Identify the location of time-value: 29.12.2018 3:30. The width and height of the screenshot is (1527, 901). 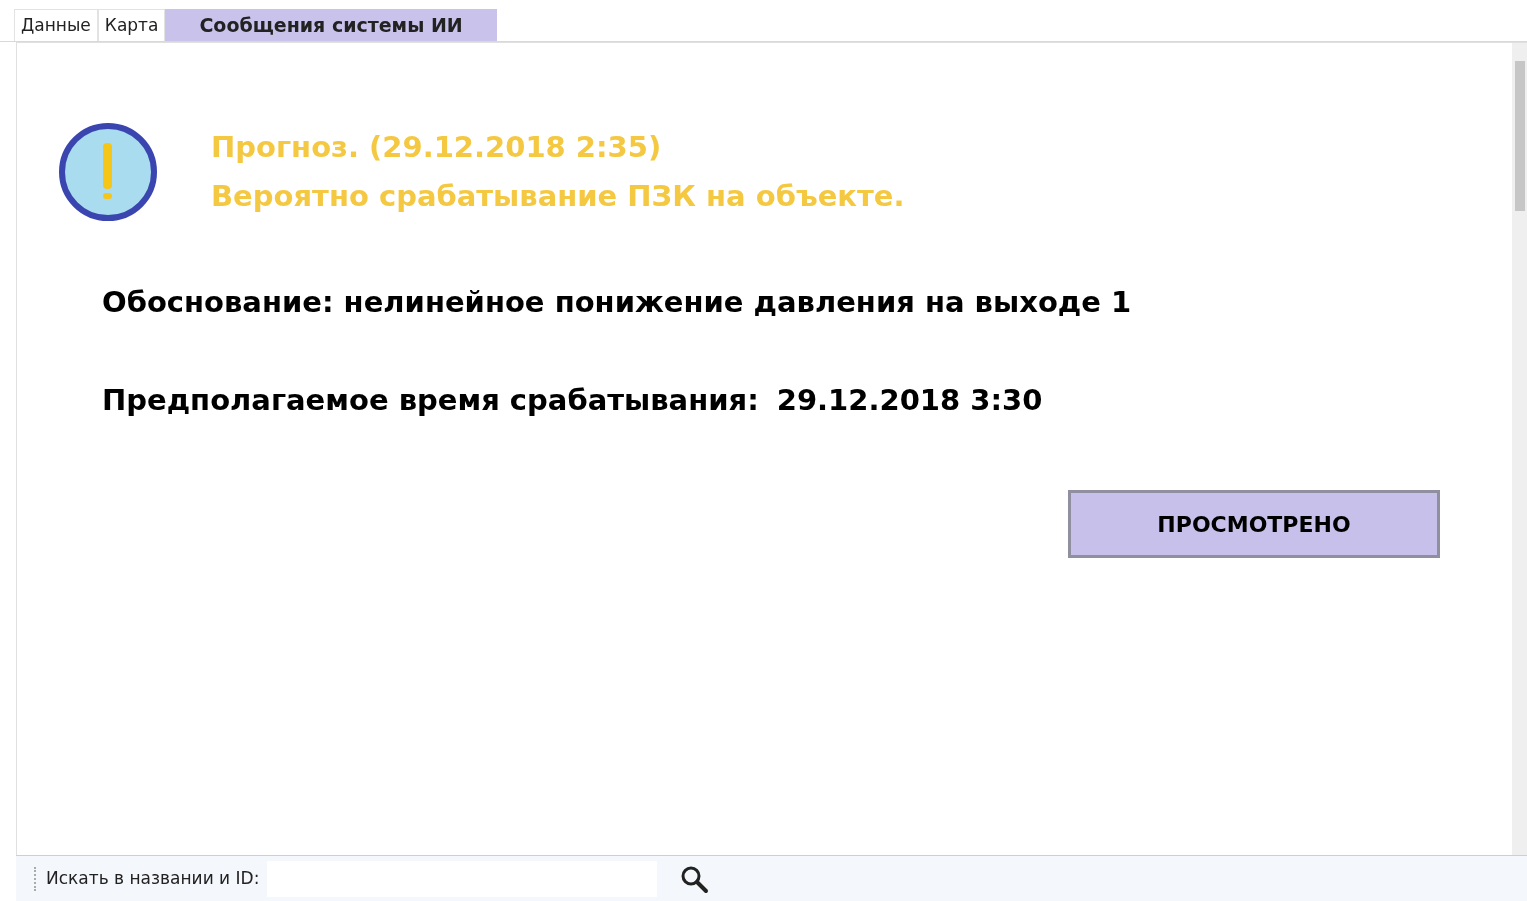
(909, 400).